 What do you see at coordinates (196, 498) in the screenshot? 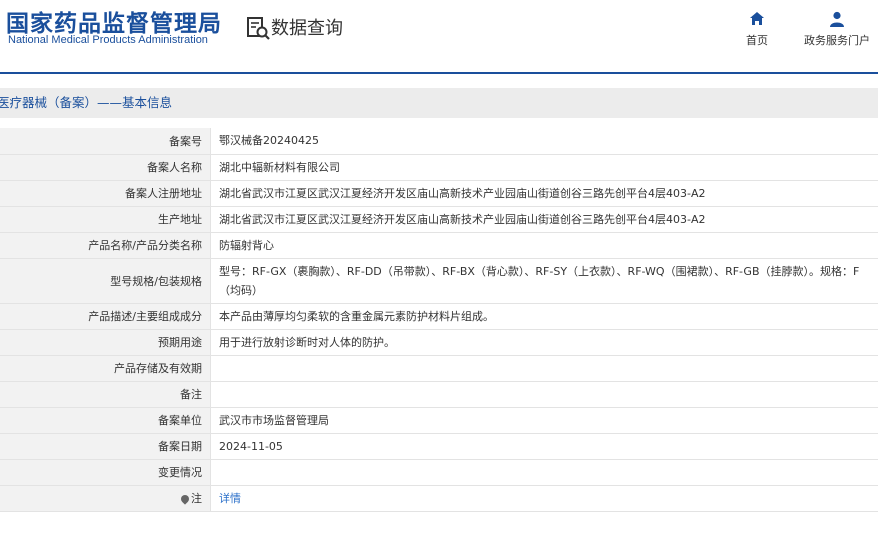
I see `field-label: 注` at bounding box center [196, 498].